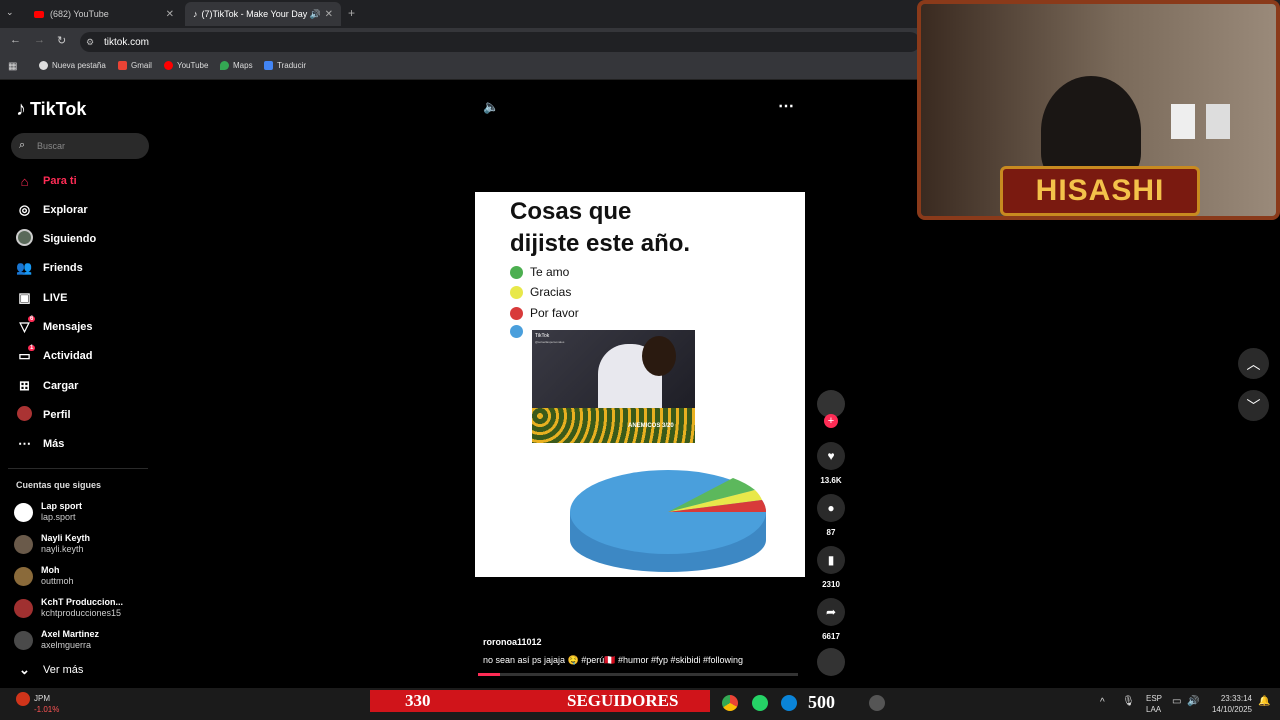 This screenshot has width=1280, height=720. What do you see at coordinates (51, 146) in the screenshot?
I see `search-placeholder: Buscar` at bounding box center [51, 146].